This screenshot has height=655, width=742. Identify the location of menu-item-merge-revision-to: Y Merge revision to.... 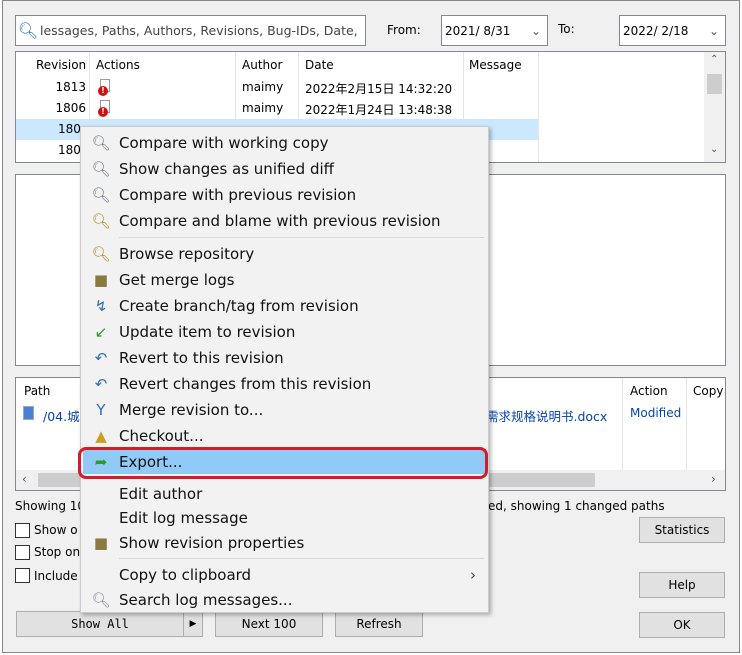
(284, 409).